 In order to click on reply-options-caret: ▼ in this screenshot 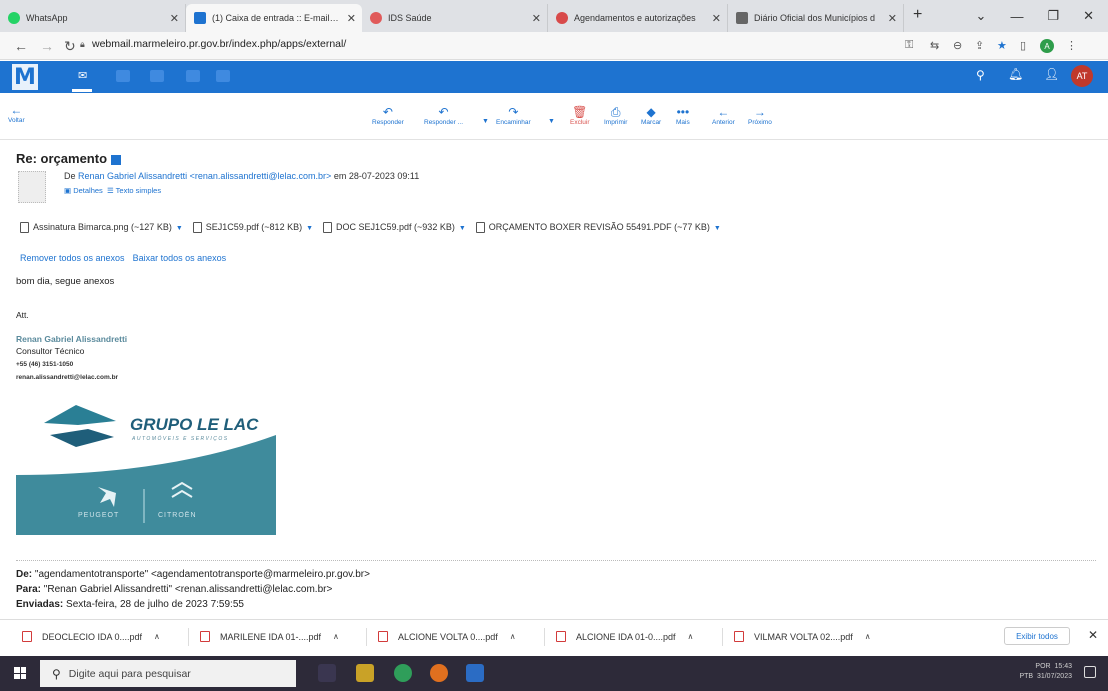, I will do `click(485, 121)`.